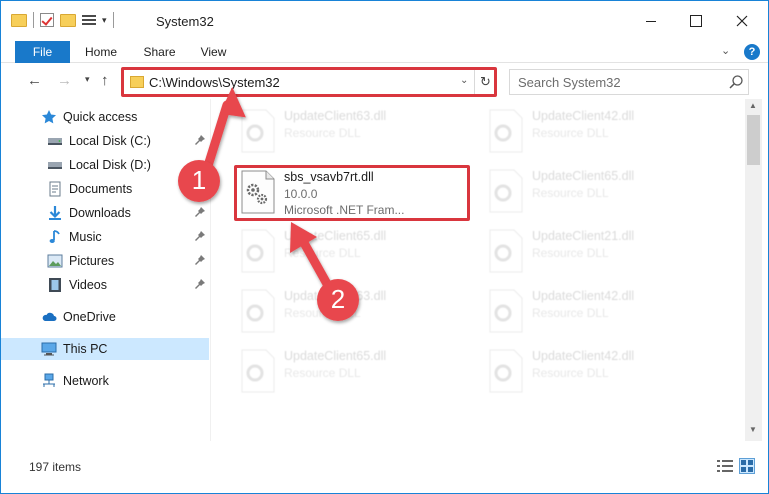 The height and width of the screenshot is (494, 769). What do you see at coordinates (199, 180) in the screenshot?
I see `step-1-label: 1` at bounding box center [199, 180].